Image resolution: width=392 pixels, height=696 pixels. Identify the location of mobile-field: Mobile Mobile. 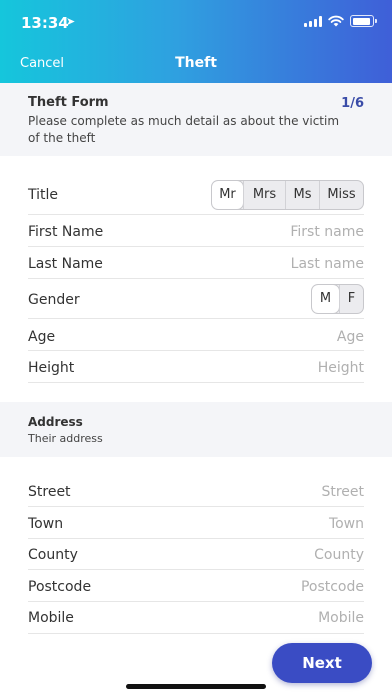
(196, 618).